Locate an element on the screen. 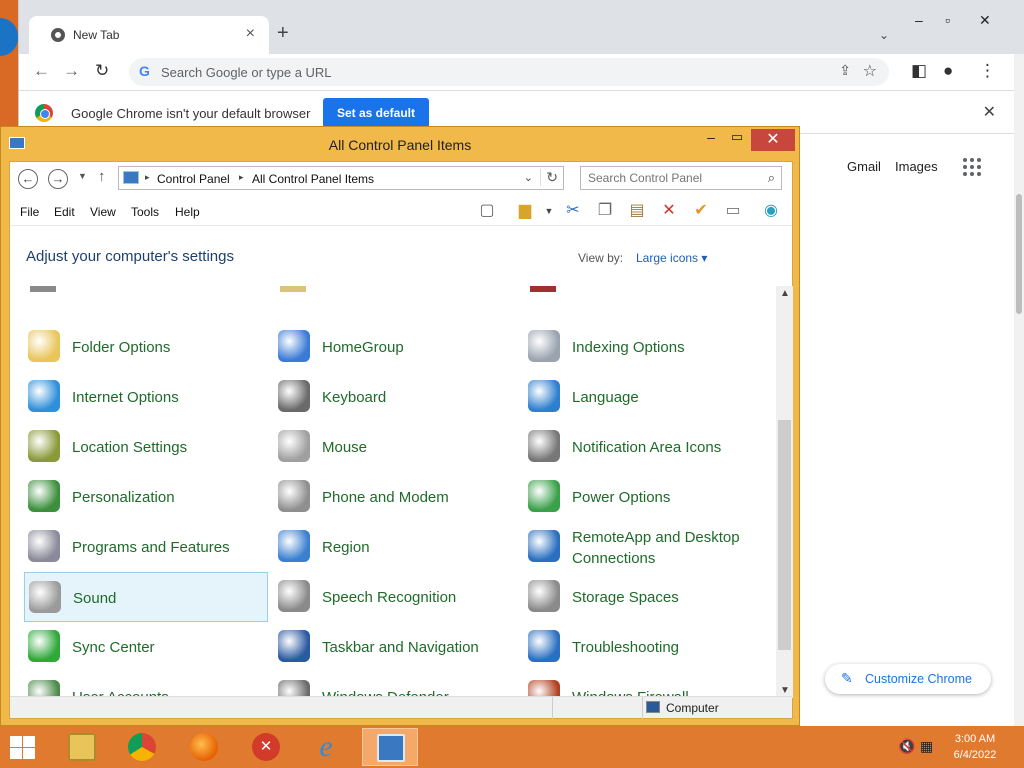  copy-icon: ❐ is located at coordinates (605, 211).